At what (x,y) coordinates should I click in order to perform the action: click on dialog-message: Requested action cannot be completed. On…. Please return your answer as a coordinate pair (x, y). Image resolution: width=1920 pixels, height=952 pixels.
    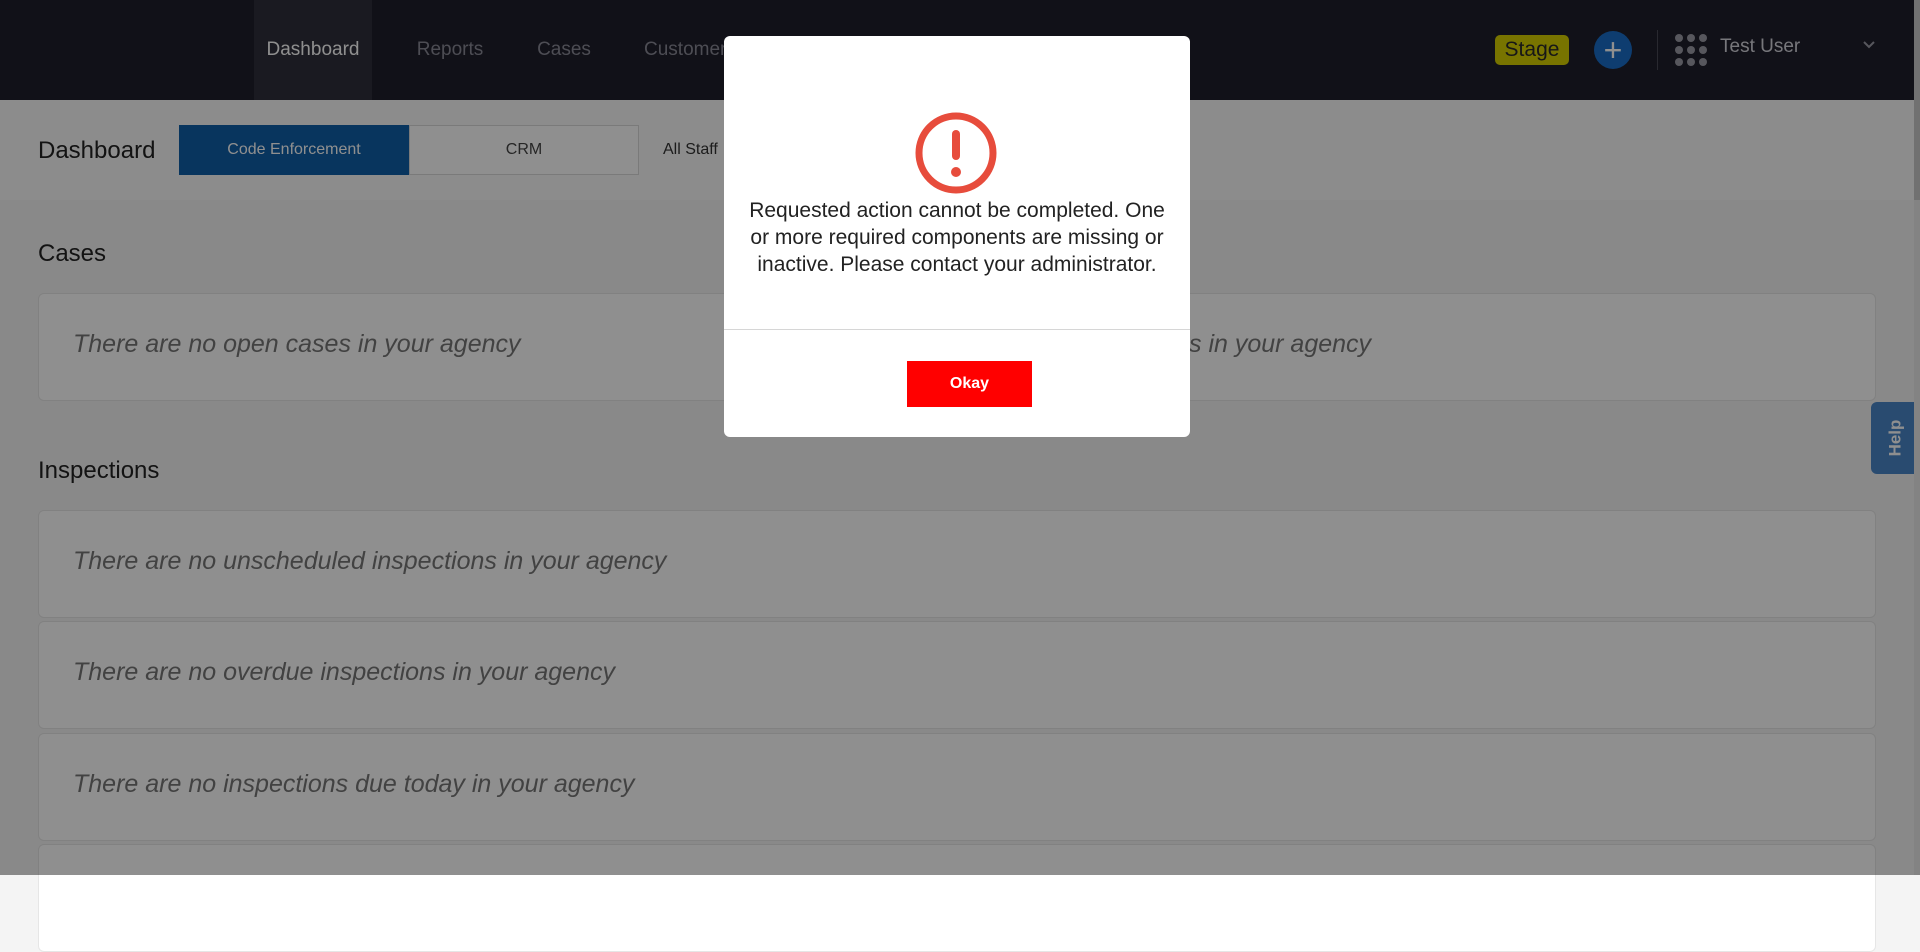
    Looking at the image, I should click on (957, 237).